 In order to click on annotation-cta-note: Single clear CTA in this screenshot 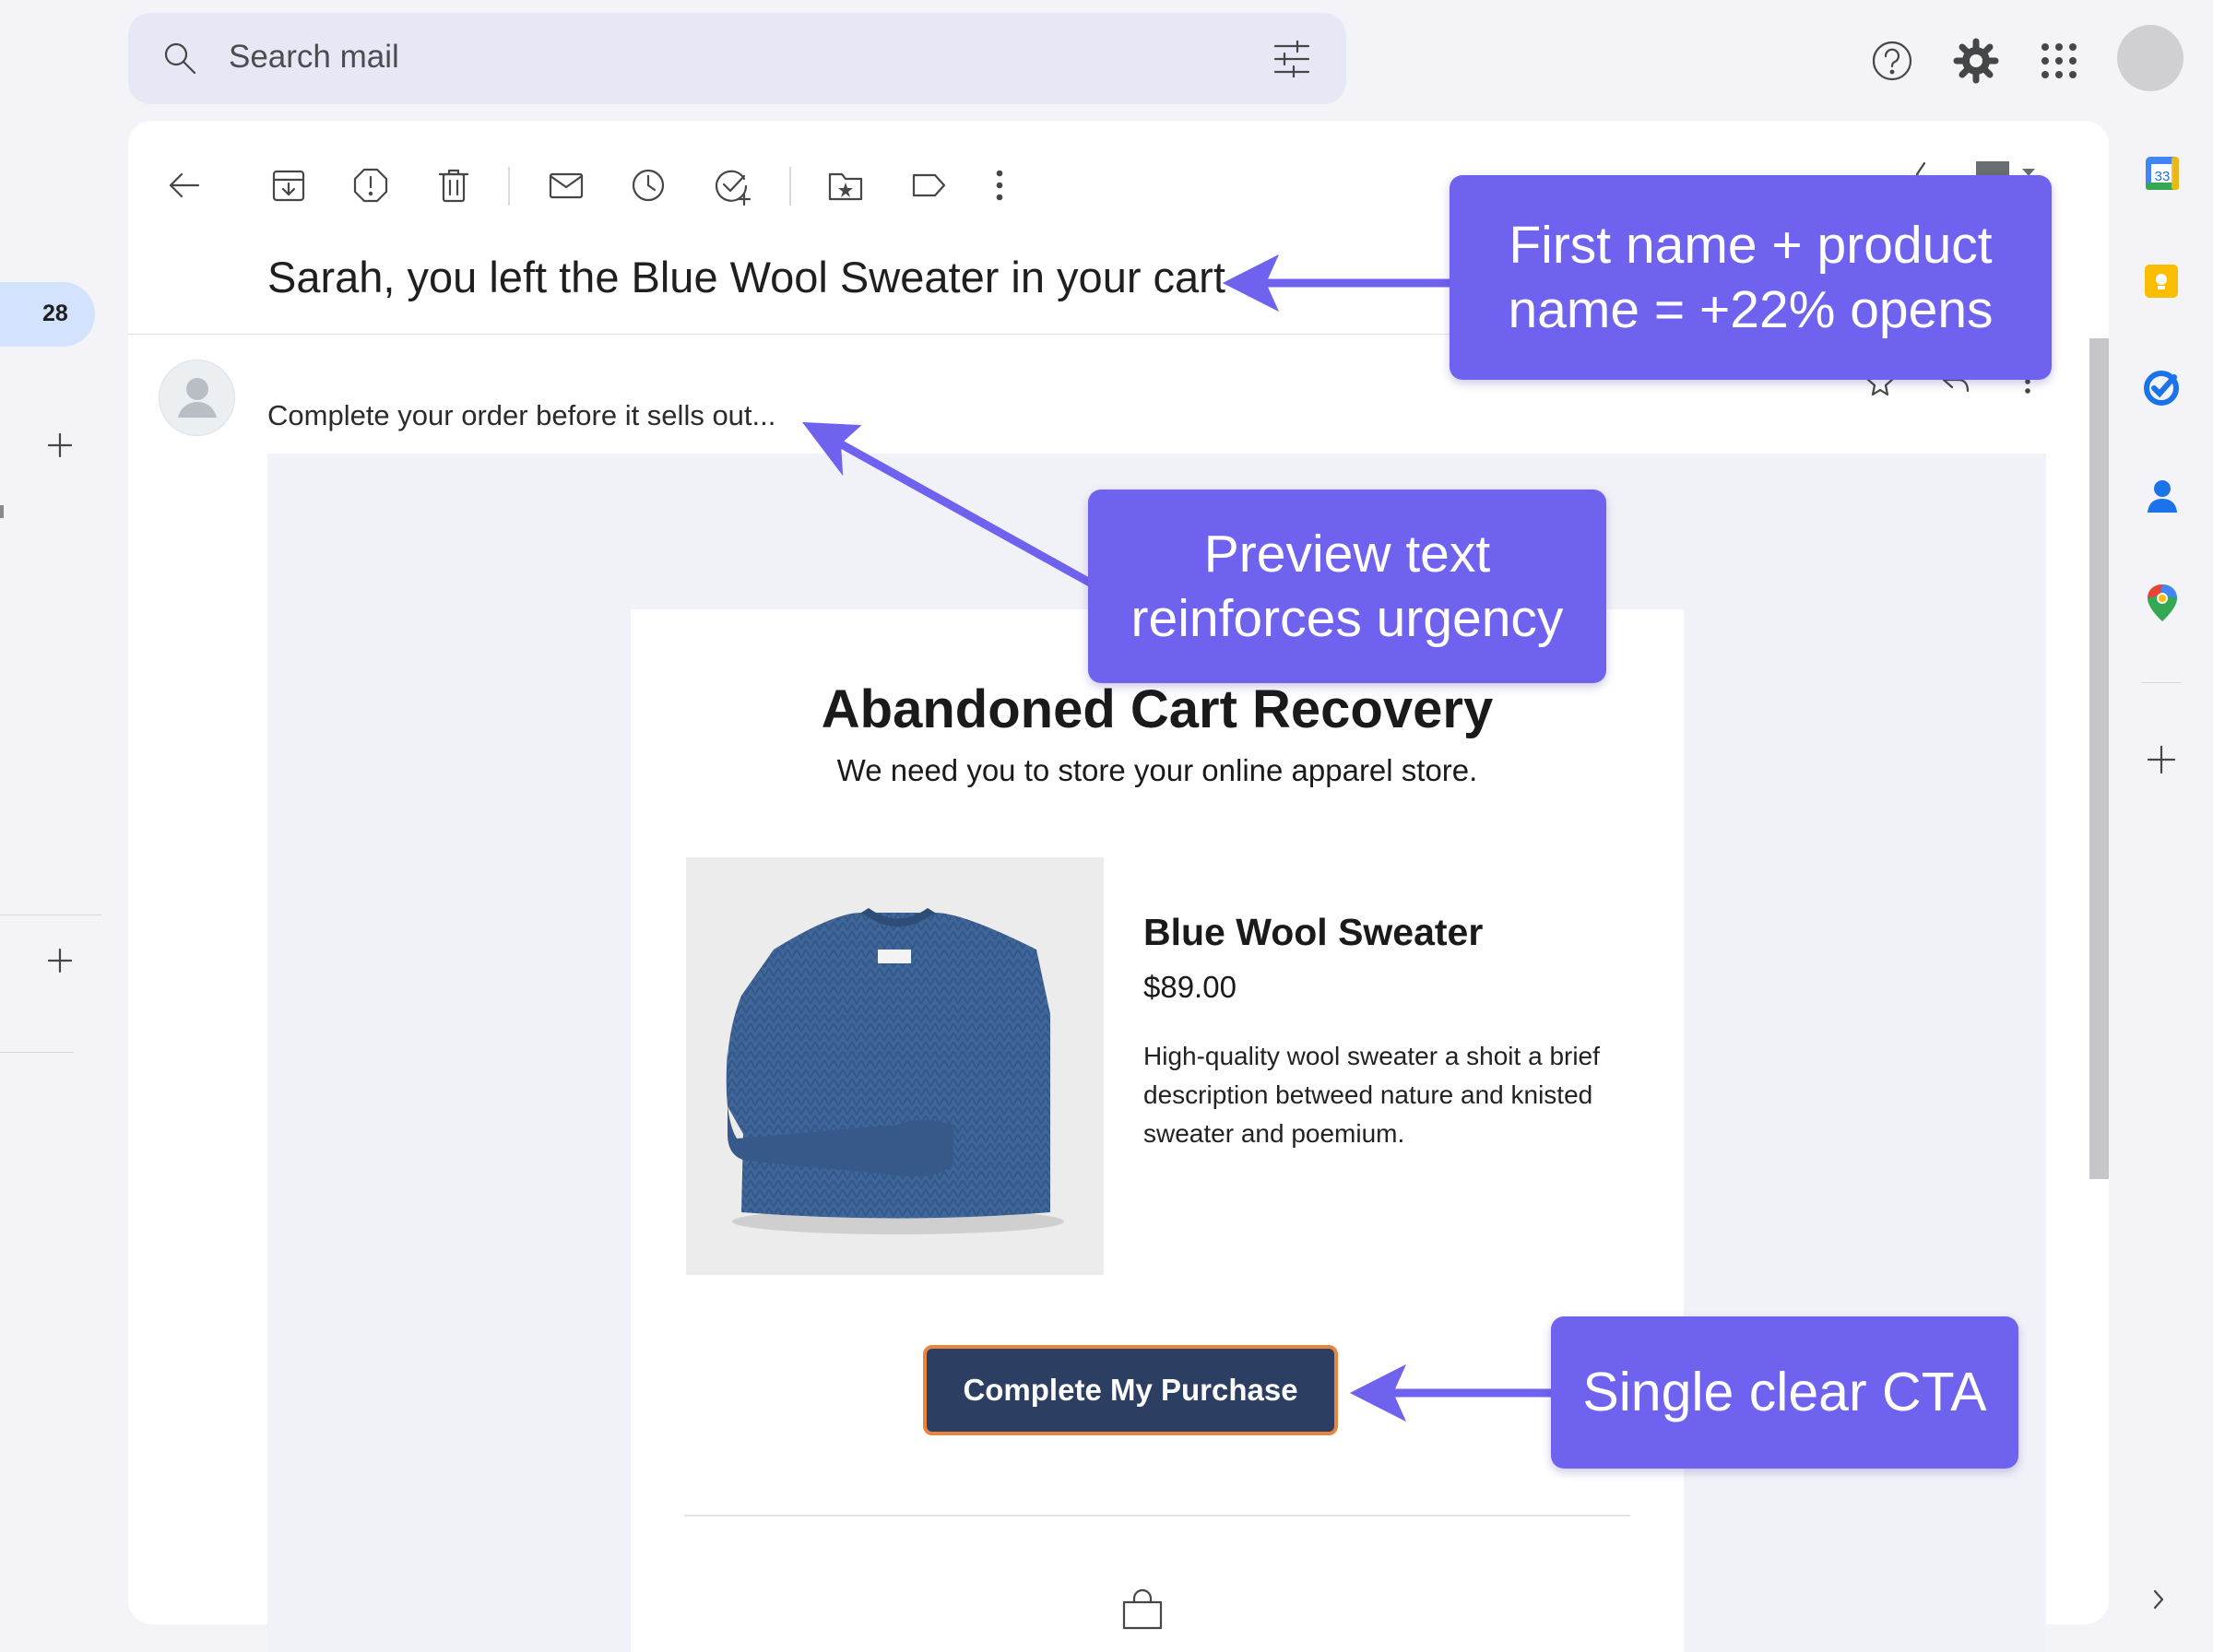, I will do `click(1784, 1392)`.